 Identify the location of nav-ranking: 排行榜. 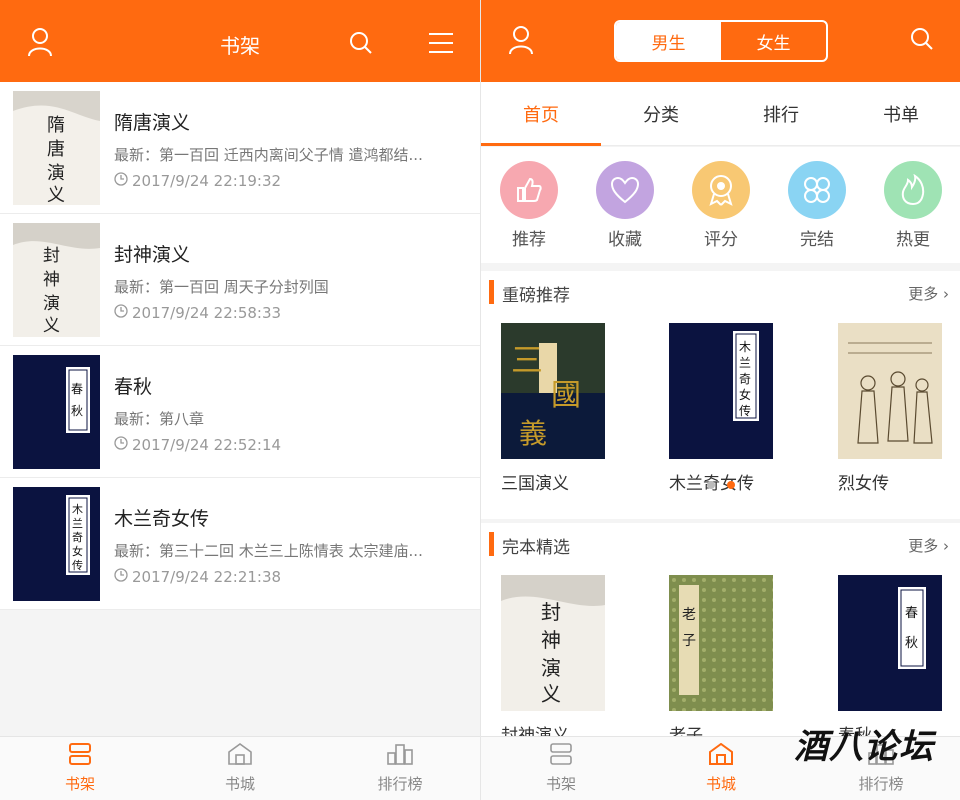
(400, 768).